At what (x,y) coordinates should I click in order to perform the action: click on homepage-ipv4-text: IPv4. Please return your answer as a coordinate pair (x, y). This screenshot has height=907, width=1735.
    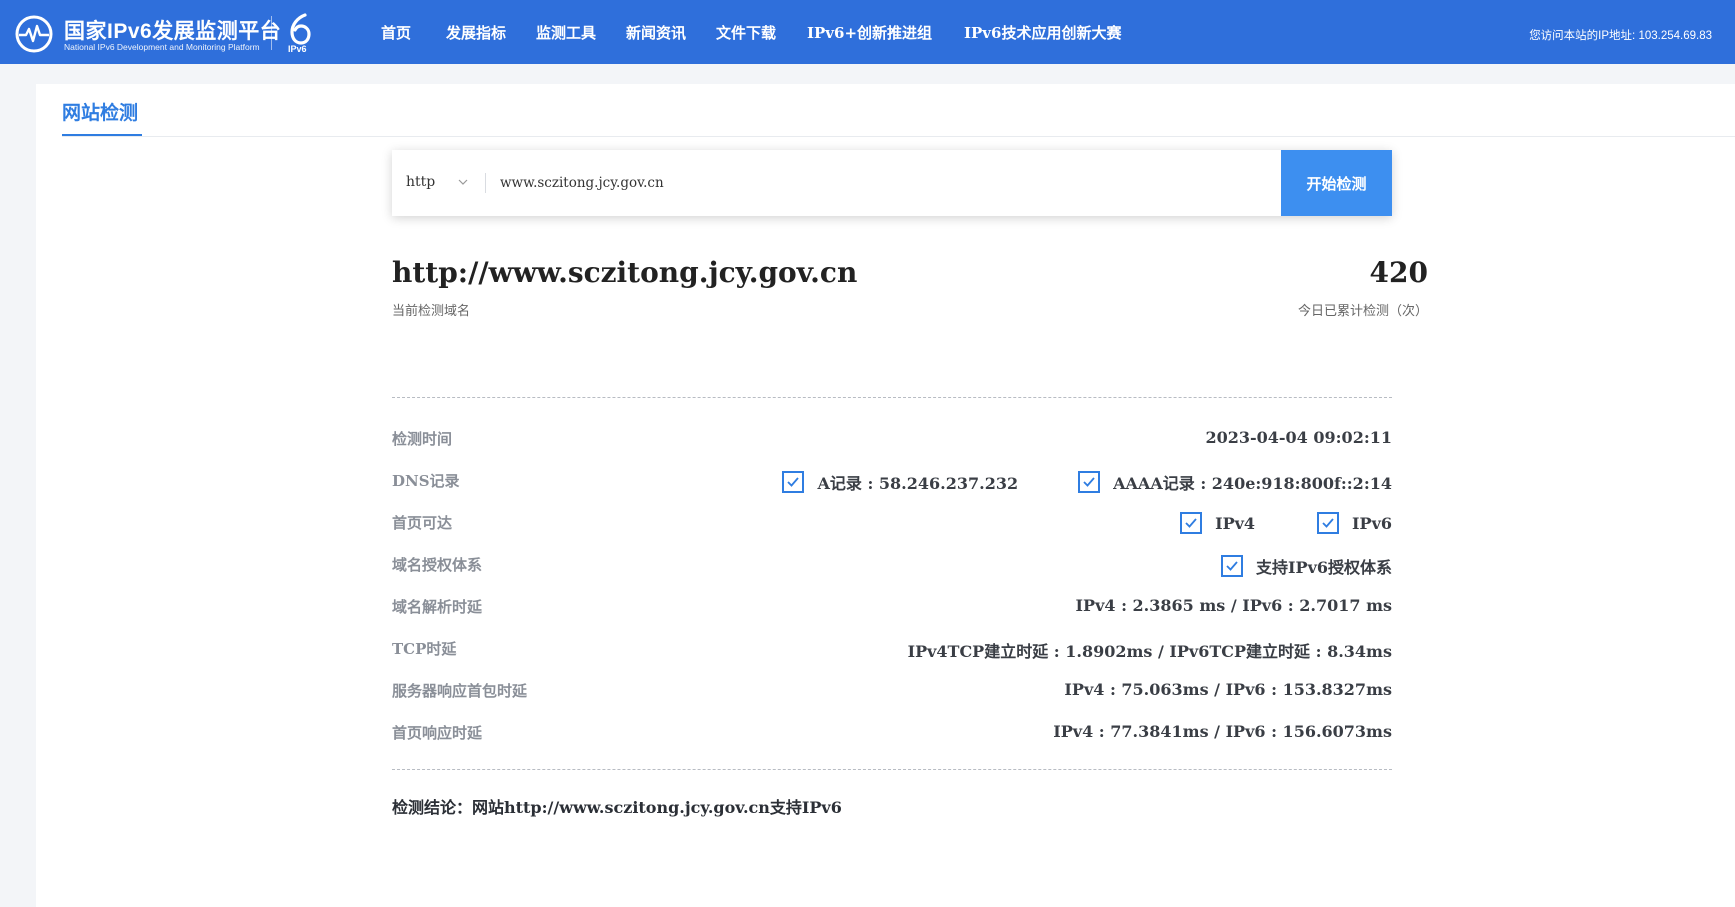
    Looking at the image, I should click on (1235, 523).